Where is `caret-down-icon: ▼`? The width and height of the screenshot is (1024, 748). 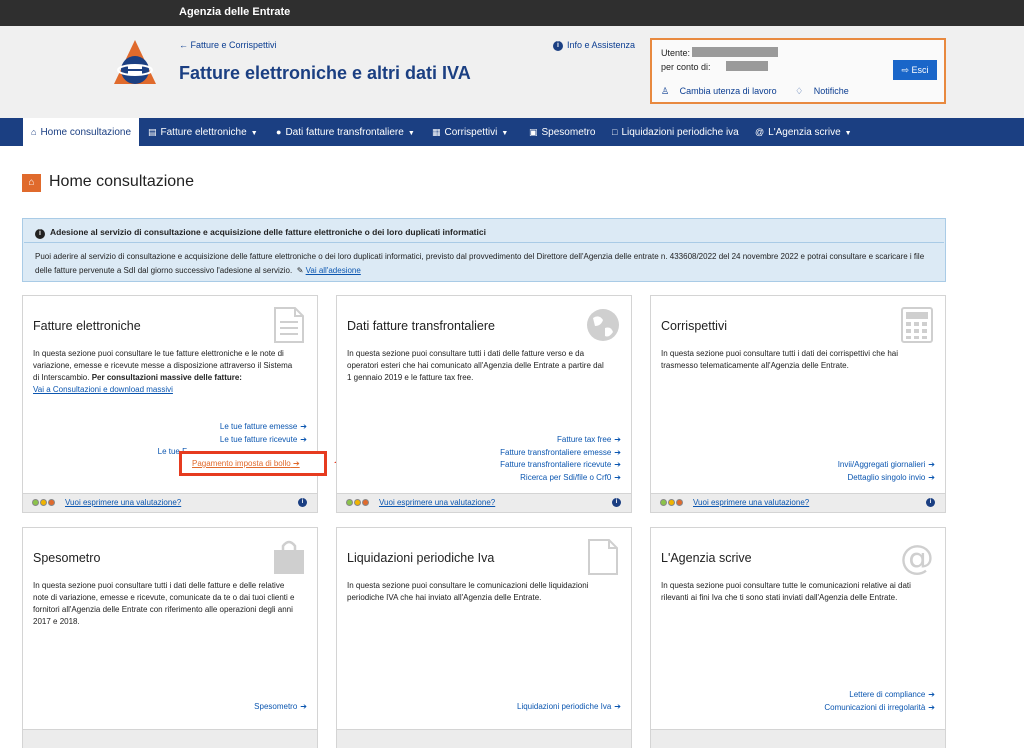
caret-down-icon: ▼ is located at coordinates (411, 133).